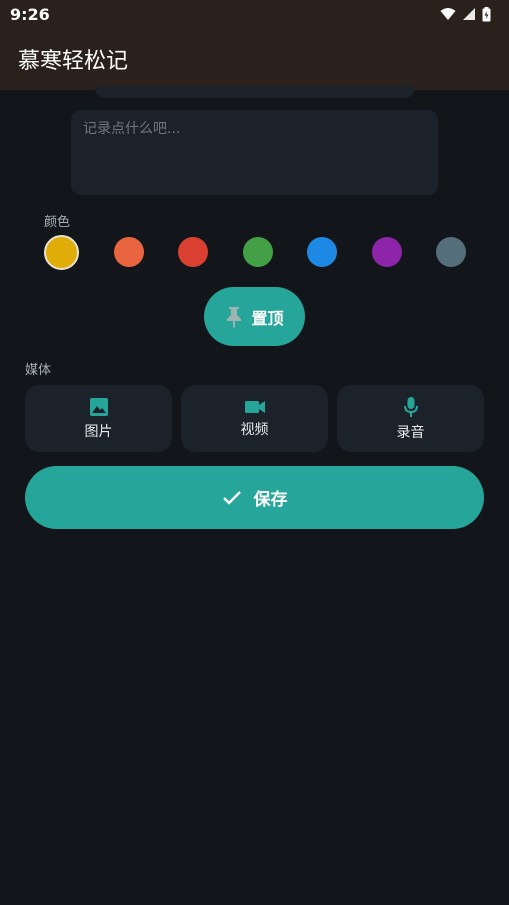  Describe the element at coordinates (234, 317) in the screenshot. I see `pin-icon` at that location.